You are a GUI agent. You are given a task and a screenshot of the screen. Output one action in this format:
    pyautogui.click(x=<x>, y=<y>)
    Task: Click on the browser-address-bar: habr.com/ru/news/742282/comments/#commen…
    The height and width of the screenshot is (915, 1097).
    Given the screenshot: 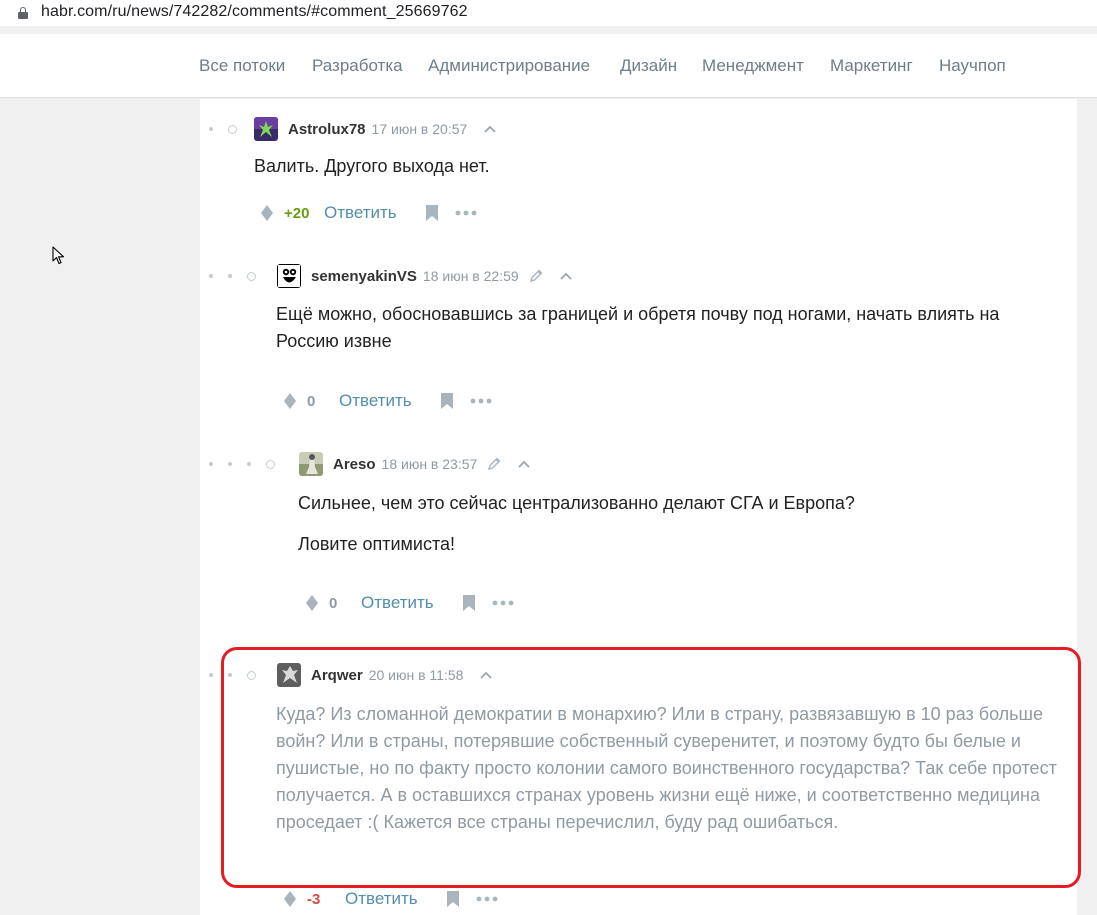 What is the action you would take?
    pyautogui.click(x=548, y=13)
    